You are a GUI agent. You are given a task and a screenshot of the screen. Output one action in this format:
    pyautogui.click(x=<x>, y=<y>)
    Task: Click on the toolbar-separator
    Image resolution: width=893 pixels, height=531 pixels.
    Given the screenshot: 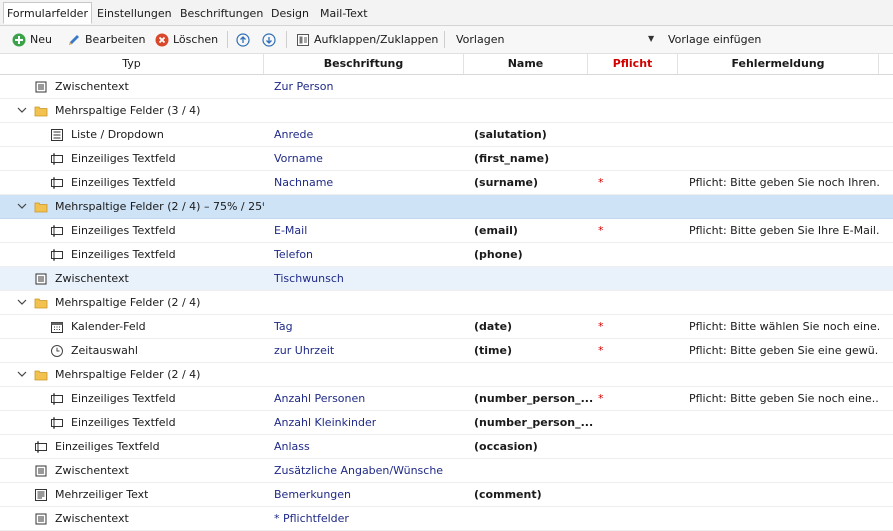 What is the action you would take?
    pyautogui.click(x=227, y=39)
    